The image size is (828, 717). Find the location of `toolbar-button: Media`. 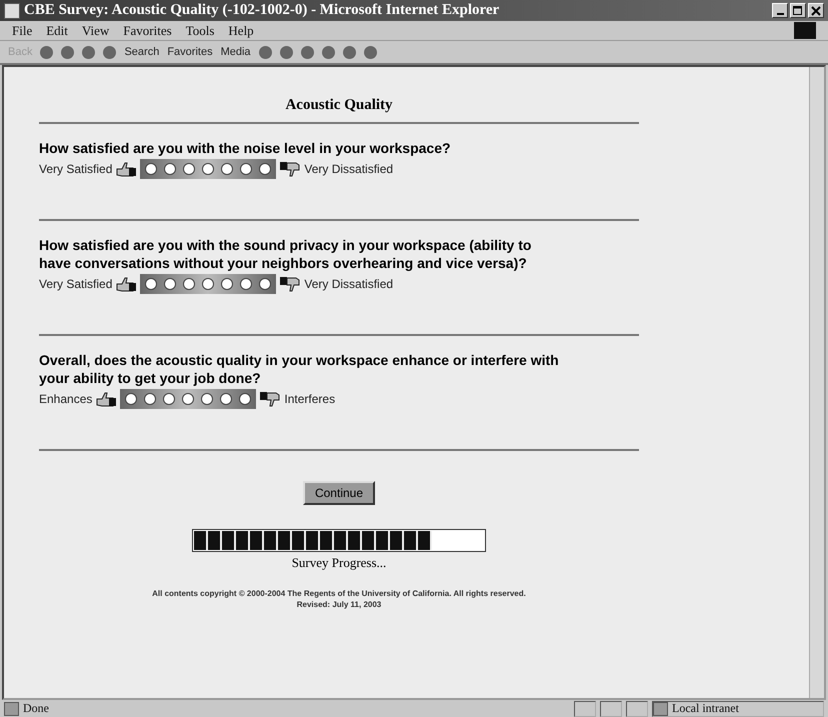

toolbar-button: Media is located at coordinates (235, 52).